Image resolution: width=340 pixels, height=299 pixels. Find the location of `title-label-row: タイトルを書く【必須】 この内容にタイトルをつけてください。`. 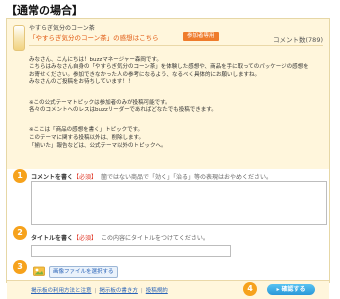

title-label-row: タイトルを書く【必須】 この内容にタイトルをつけてください。 is located at coordinates (120, 237).